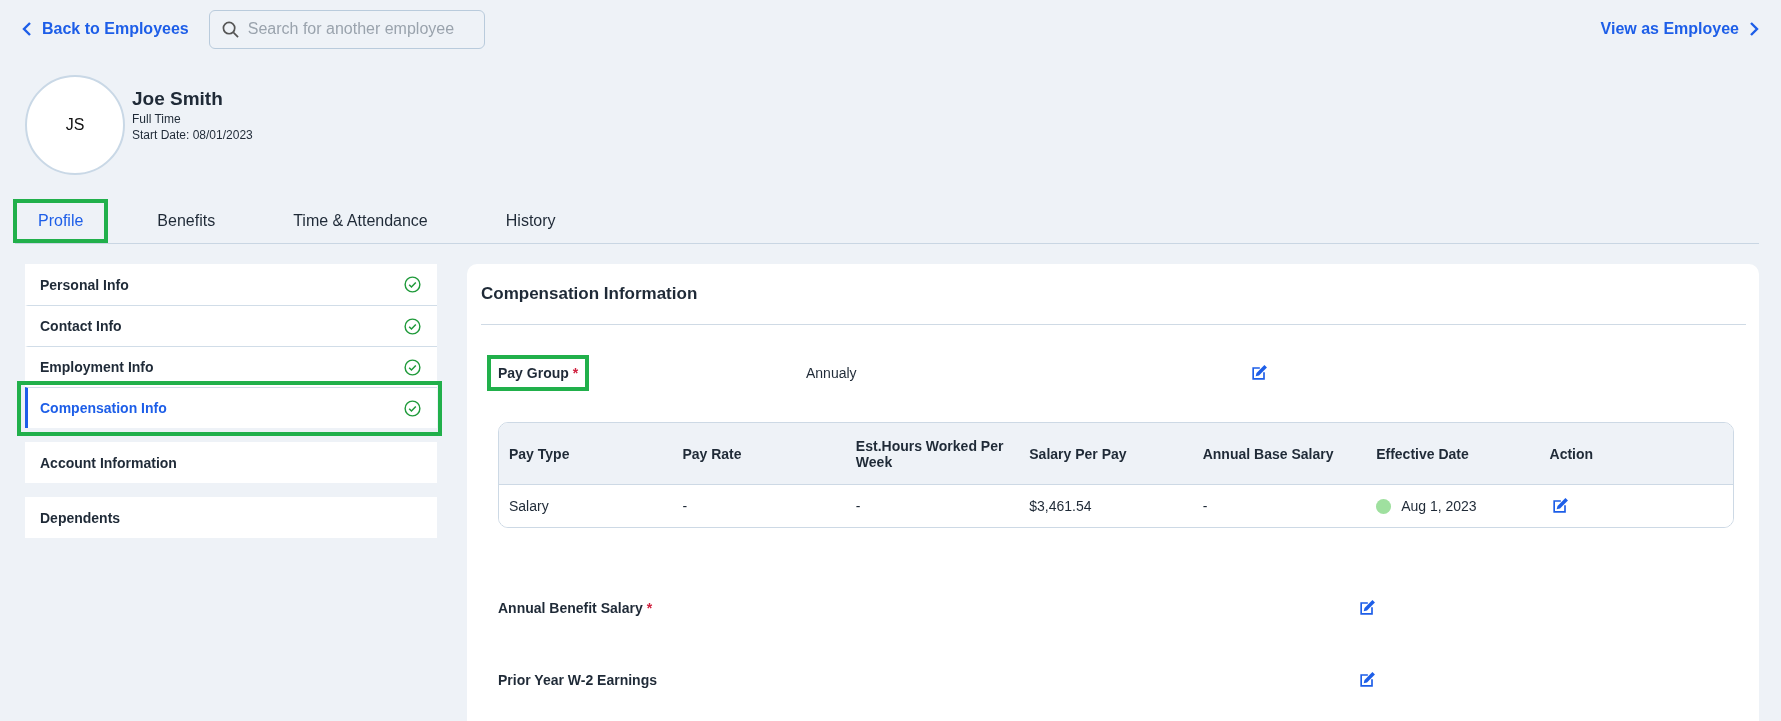  Describe the element at coordinates (186, 220) in the screenshot. I see `tab: Benefits` at that location.